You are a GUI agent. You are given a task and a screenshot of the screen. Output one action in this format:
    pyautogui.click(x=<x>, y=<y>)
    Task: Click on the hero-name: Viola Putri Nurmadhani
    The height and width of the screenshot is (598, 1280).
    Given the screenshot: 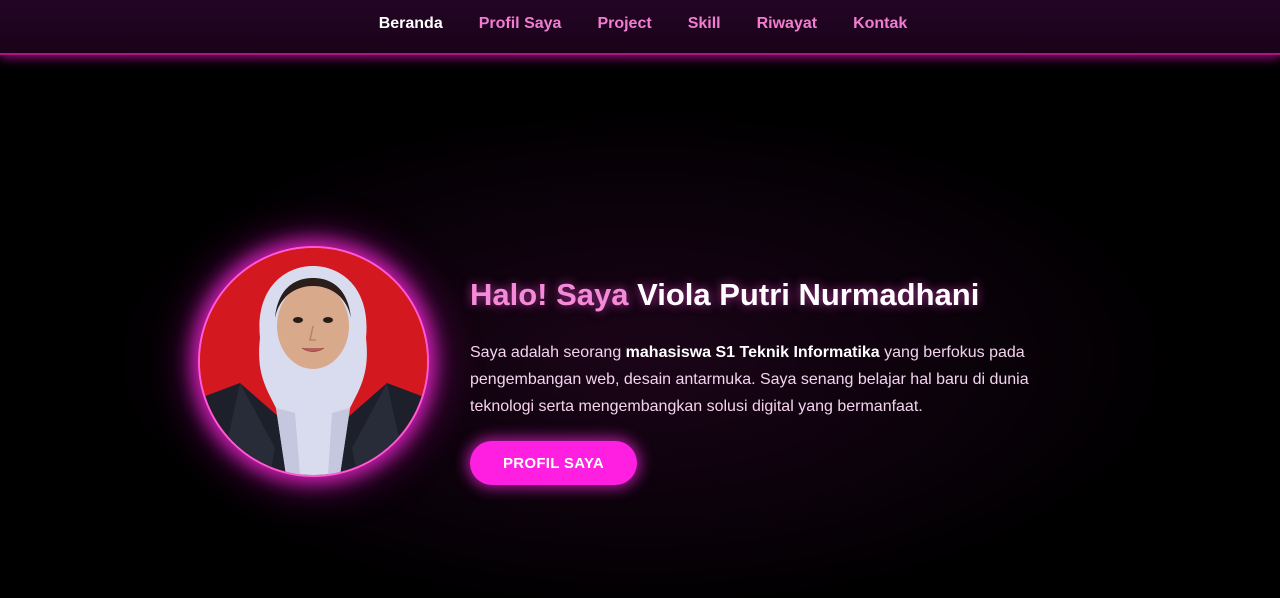 What is the action you would take?
    pyautogui.click(x=808, y=294)
    